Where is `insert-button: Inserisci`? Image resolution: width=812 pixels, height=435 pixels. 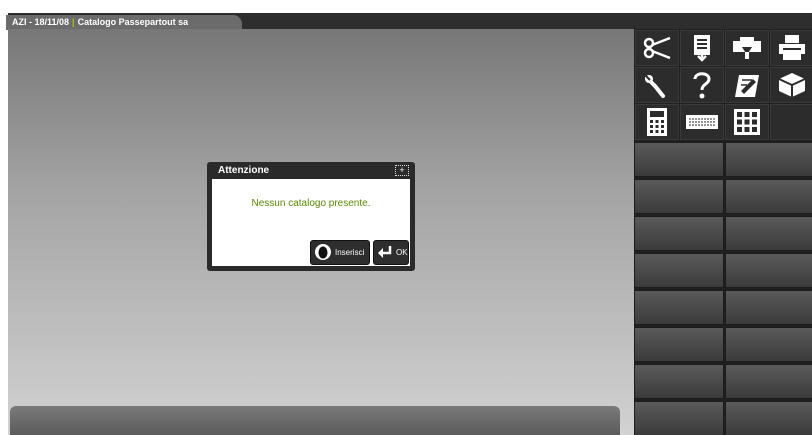
insert-button: Inserisci is located at coordinates (340, 252).